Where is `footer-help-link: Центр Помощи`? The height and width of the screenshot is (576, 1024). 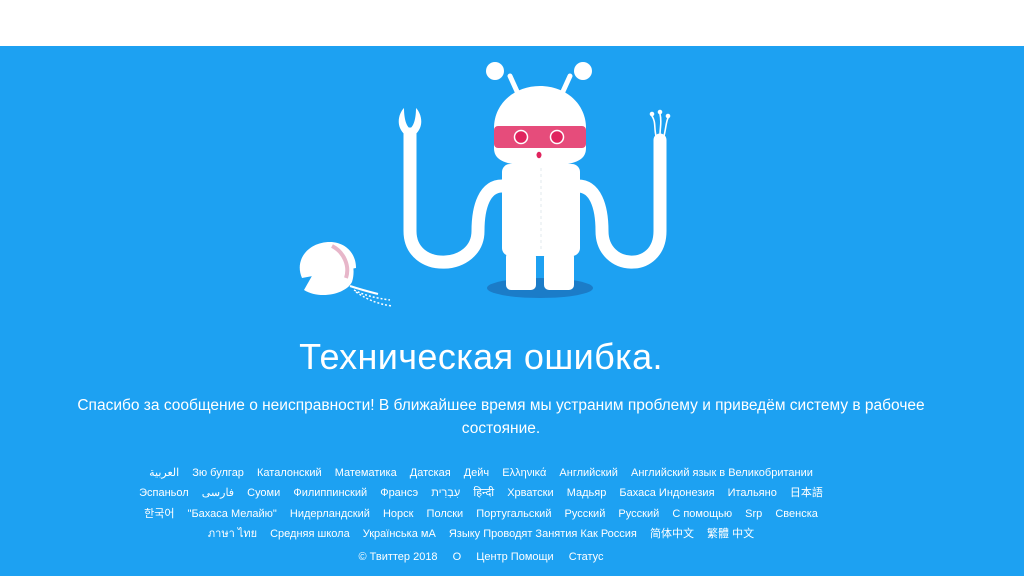 footer-help-link: Центр Помощи is located at coordinates (514, 557).